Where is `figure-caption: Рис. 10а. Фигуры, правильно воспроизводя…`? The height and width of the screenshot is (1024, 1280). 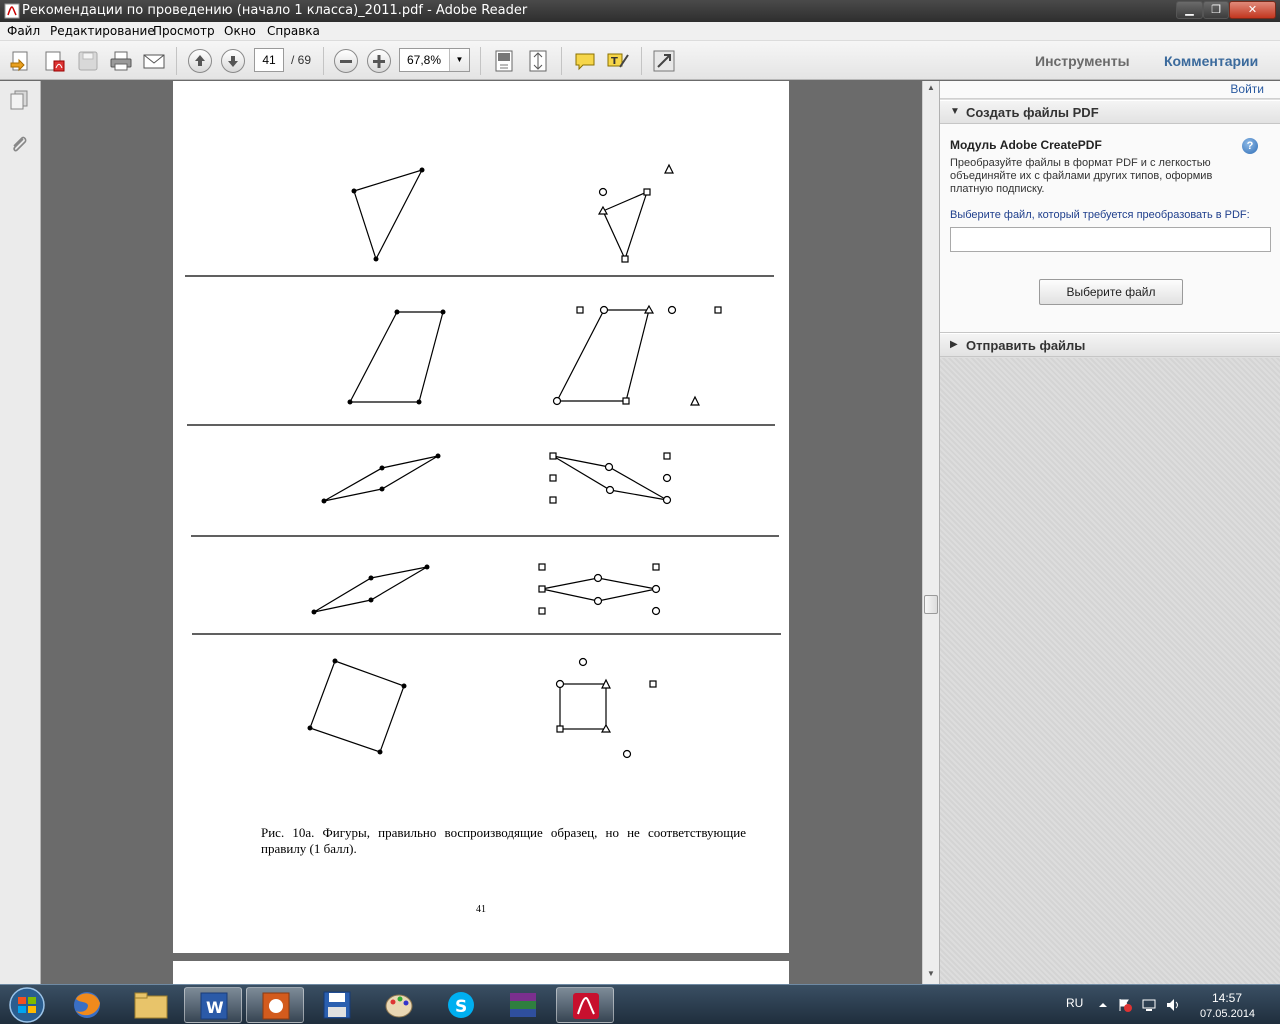
figure-caption: Рис. 10а. Фигуры, правильно воспроизводя… is located at coordinates (503, 840).